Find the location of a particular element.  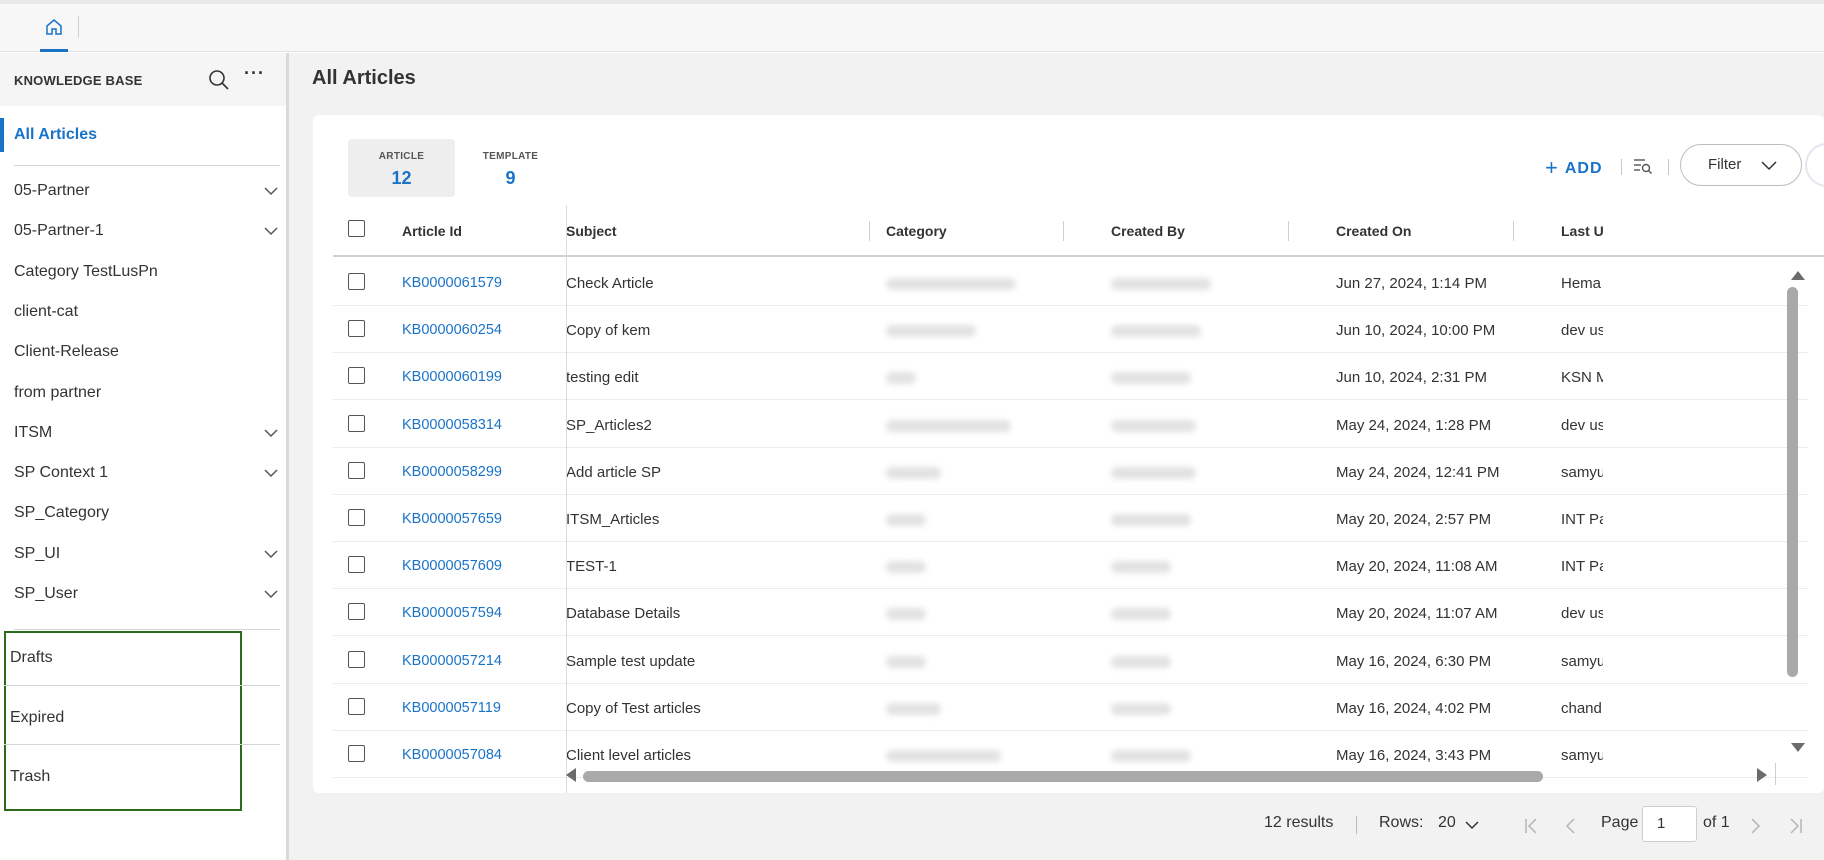

sidebar-item-category: 05-Partner-1 is located at coordinates (147, 231).